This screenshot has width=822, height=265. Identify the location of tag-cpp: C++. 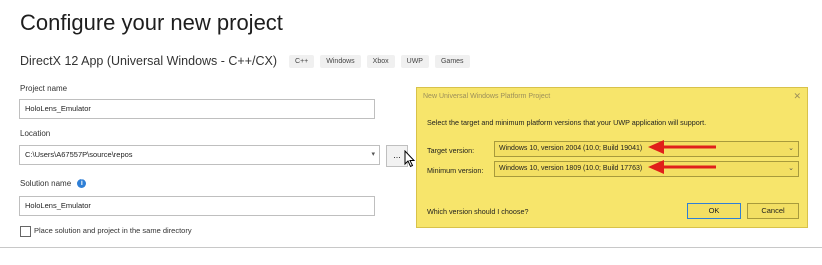
(302, 61).